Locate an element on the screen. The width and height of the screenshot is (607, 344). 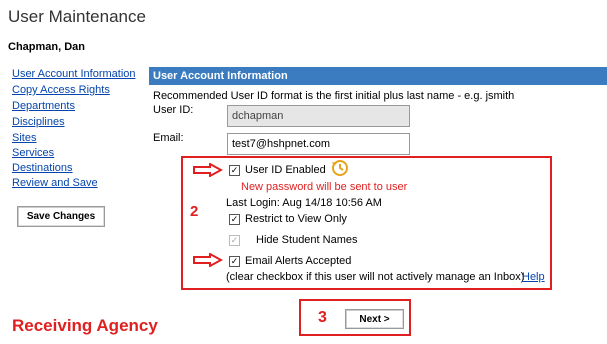
sidebar-item-services: Services is located at coordinates (33, 153).